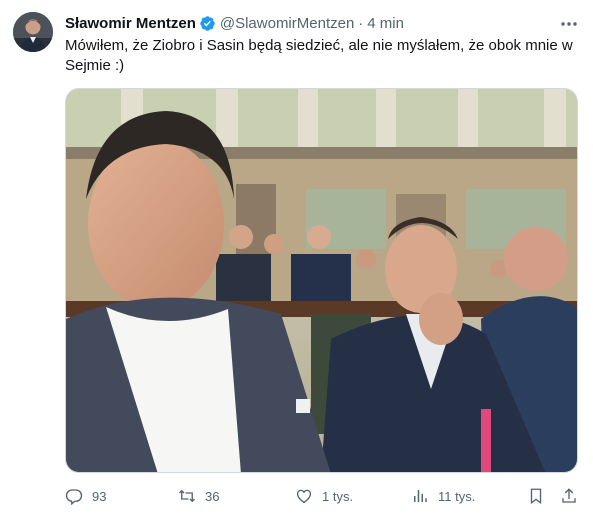 Image resolution: width=593 pixels, height=517 pixels. What do you see at coordinates (99, 496) in the screenshot?
I see `reply-count: 93` at bounding box center [99, 496].